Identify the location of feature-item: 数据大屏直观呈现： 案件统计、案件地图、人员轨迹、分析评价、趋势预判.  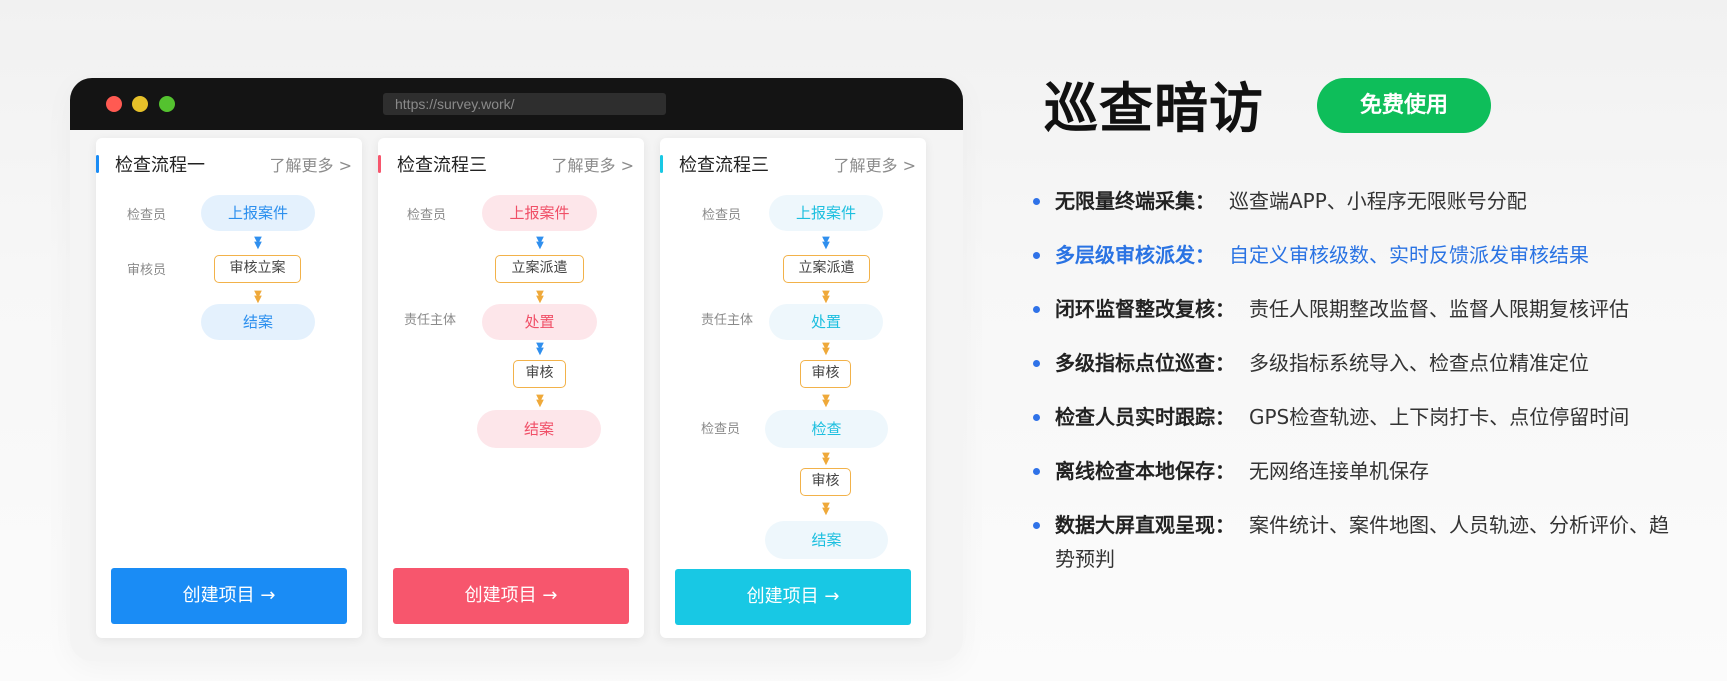
(1358, 542).